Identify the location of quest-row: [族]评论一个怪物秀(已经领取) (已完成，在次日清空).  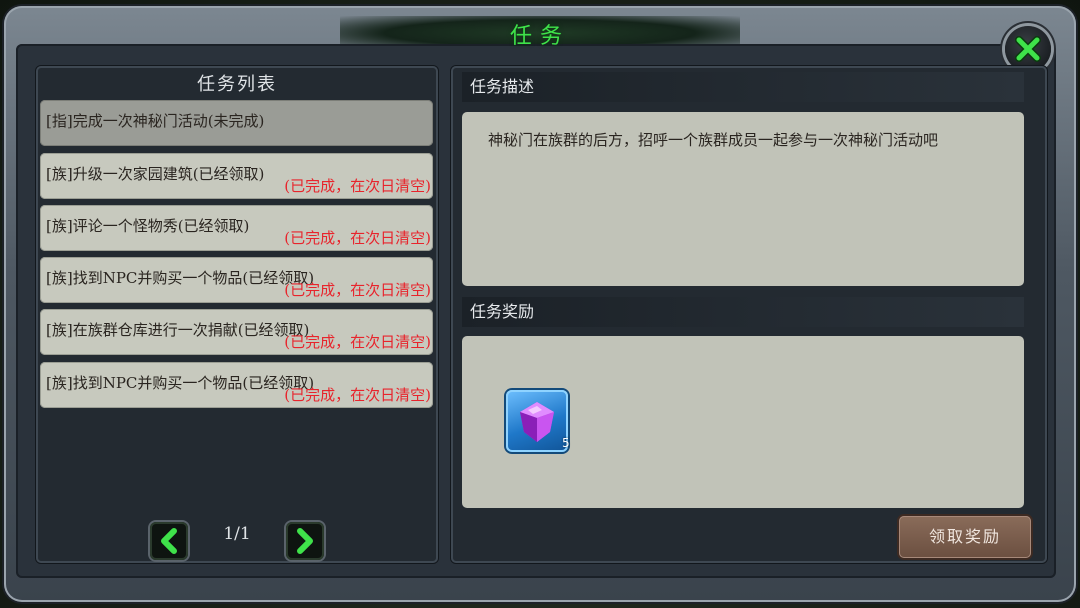
(236, 228).